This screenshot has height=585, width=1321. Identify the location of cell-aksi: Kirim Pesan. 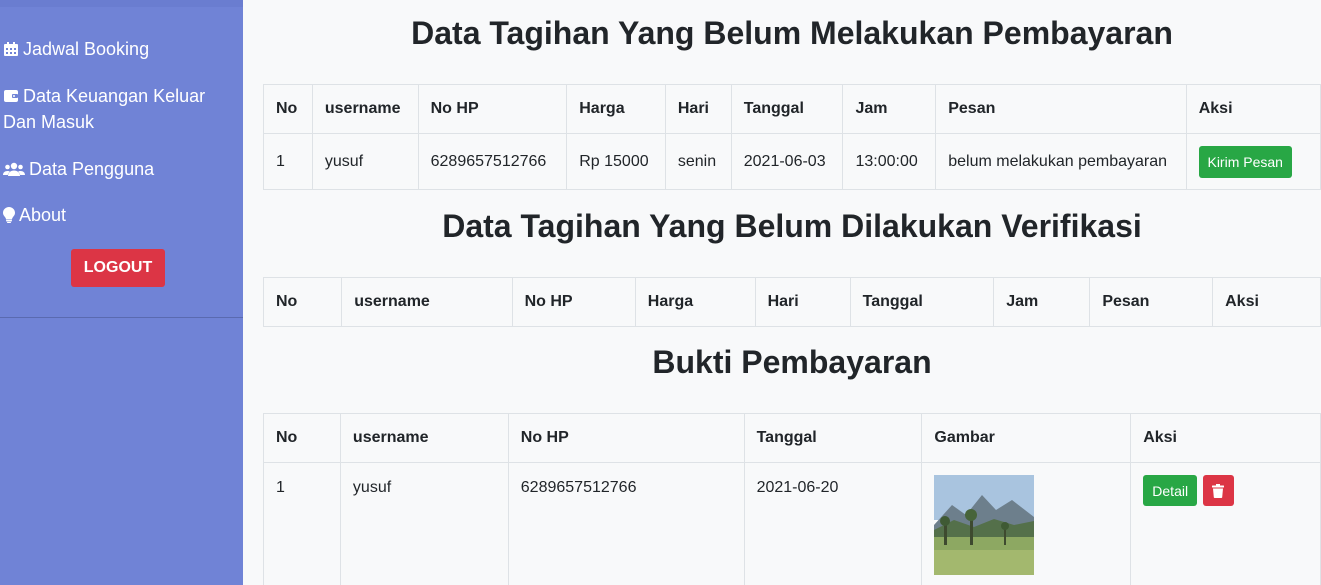
(1253, 161).